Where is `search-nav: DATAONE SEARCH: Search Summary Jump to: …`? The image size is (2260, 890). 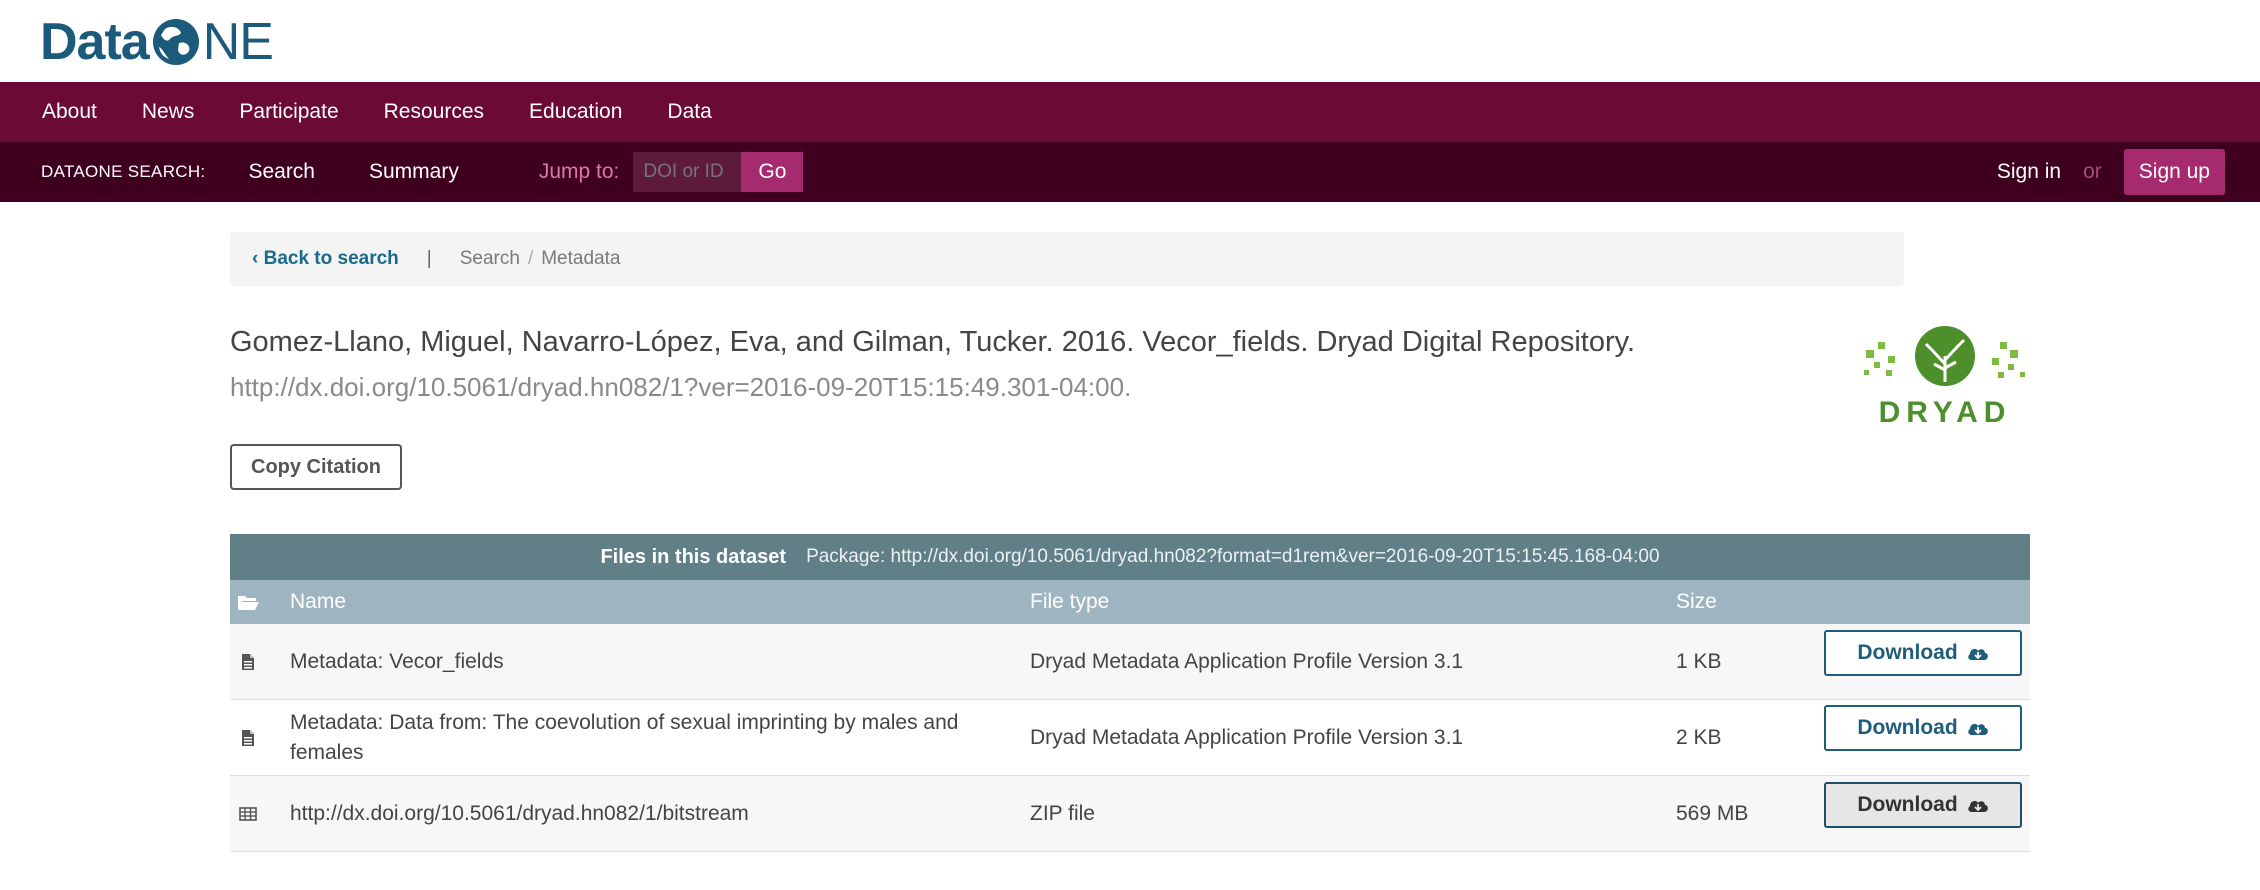 search-nav: DATAONE SEARCH: Search Summary Jump to: … is located at coordinates (1130, 172).